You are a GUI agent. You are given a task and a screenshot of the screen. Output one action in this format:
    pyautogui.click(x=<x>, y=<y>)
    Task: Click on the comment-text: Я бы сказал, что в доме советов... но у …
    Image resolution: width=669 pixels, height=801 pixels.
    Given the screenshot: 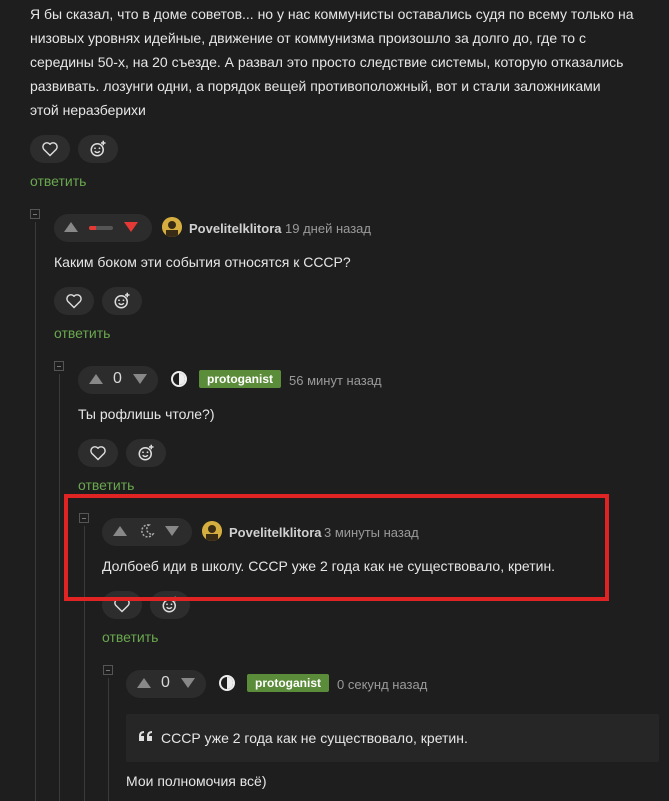 What is the action you would take?
    pyautogui.click(x=345, y=62)
    